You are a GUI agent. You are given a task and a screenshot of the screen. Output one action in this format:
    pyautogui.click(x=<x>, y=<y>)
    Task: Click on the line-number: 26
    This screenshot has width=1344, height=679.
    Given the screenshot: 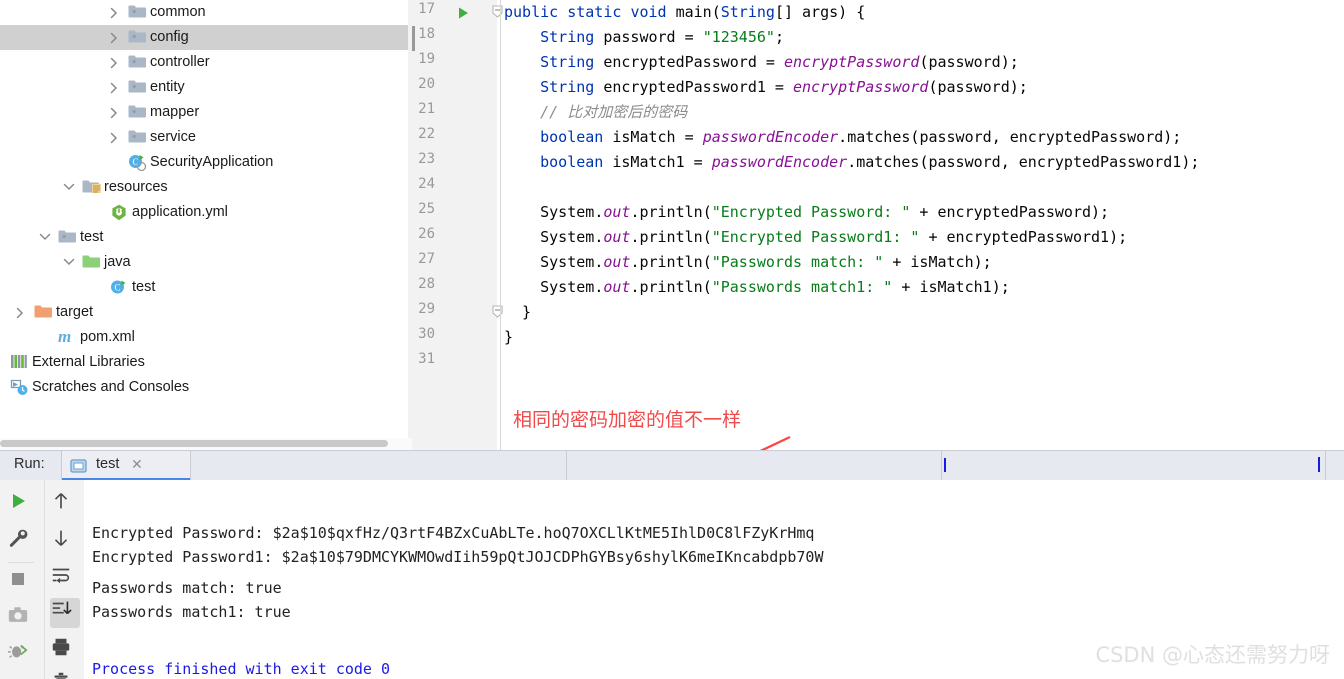 What is the action you would take?
    pyautogui.click(x=426, y=234)
    